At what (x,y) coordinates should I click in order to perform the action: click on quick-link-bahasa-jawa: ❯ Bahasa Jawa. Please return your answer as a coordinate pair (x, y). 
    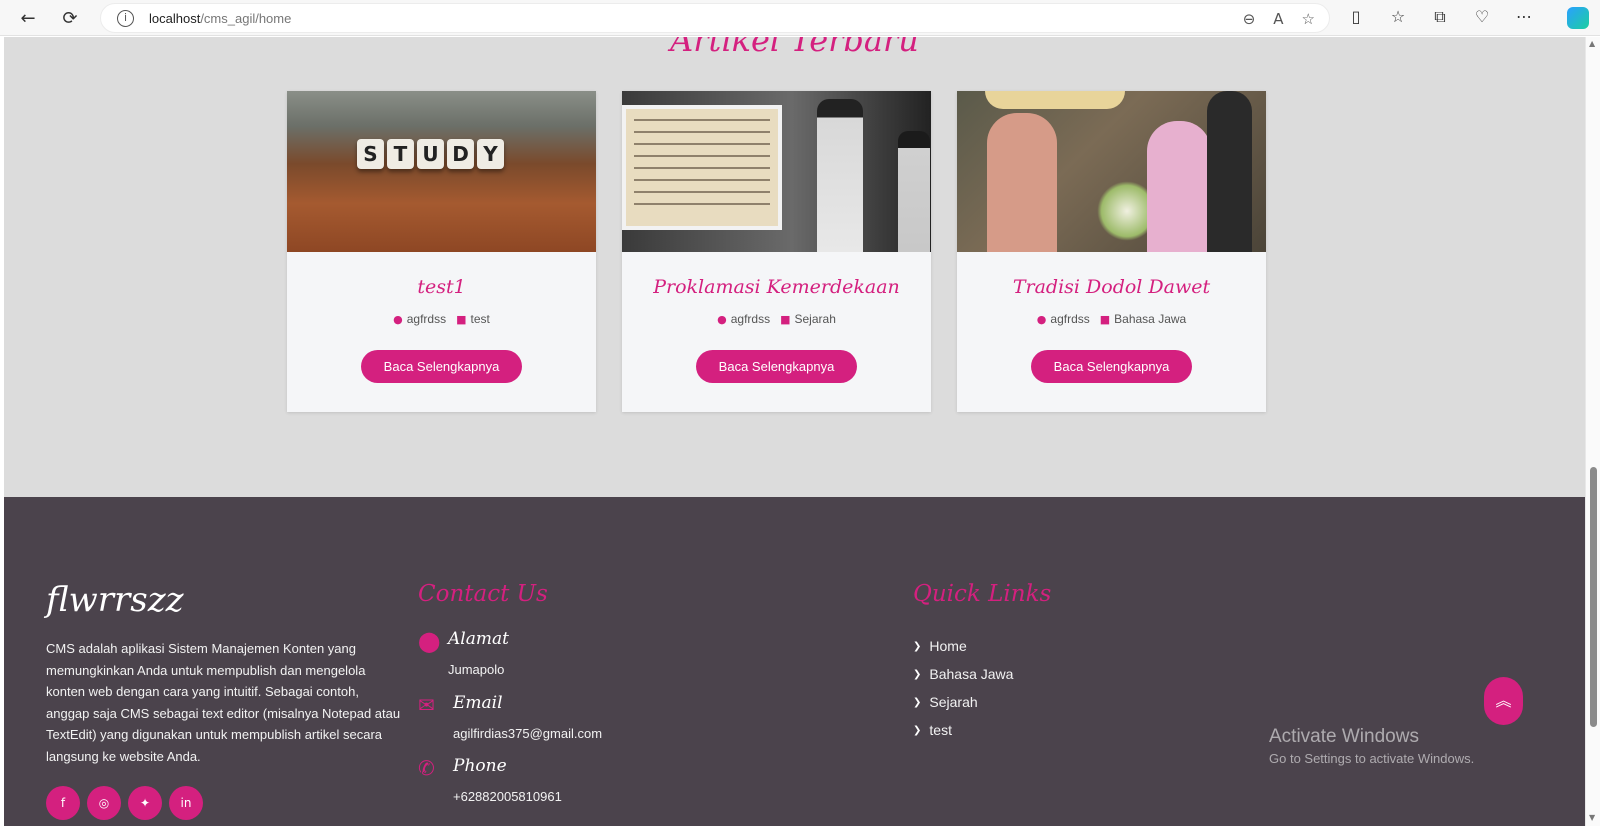
    Looking at the image, I should click on (963, 674).